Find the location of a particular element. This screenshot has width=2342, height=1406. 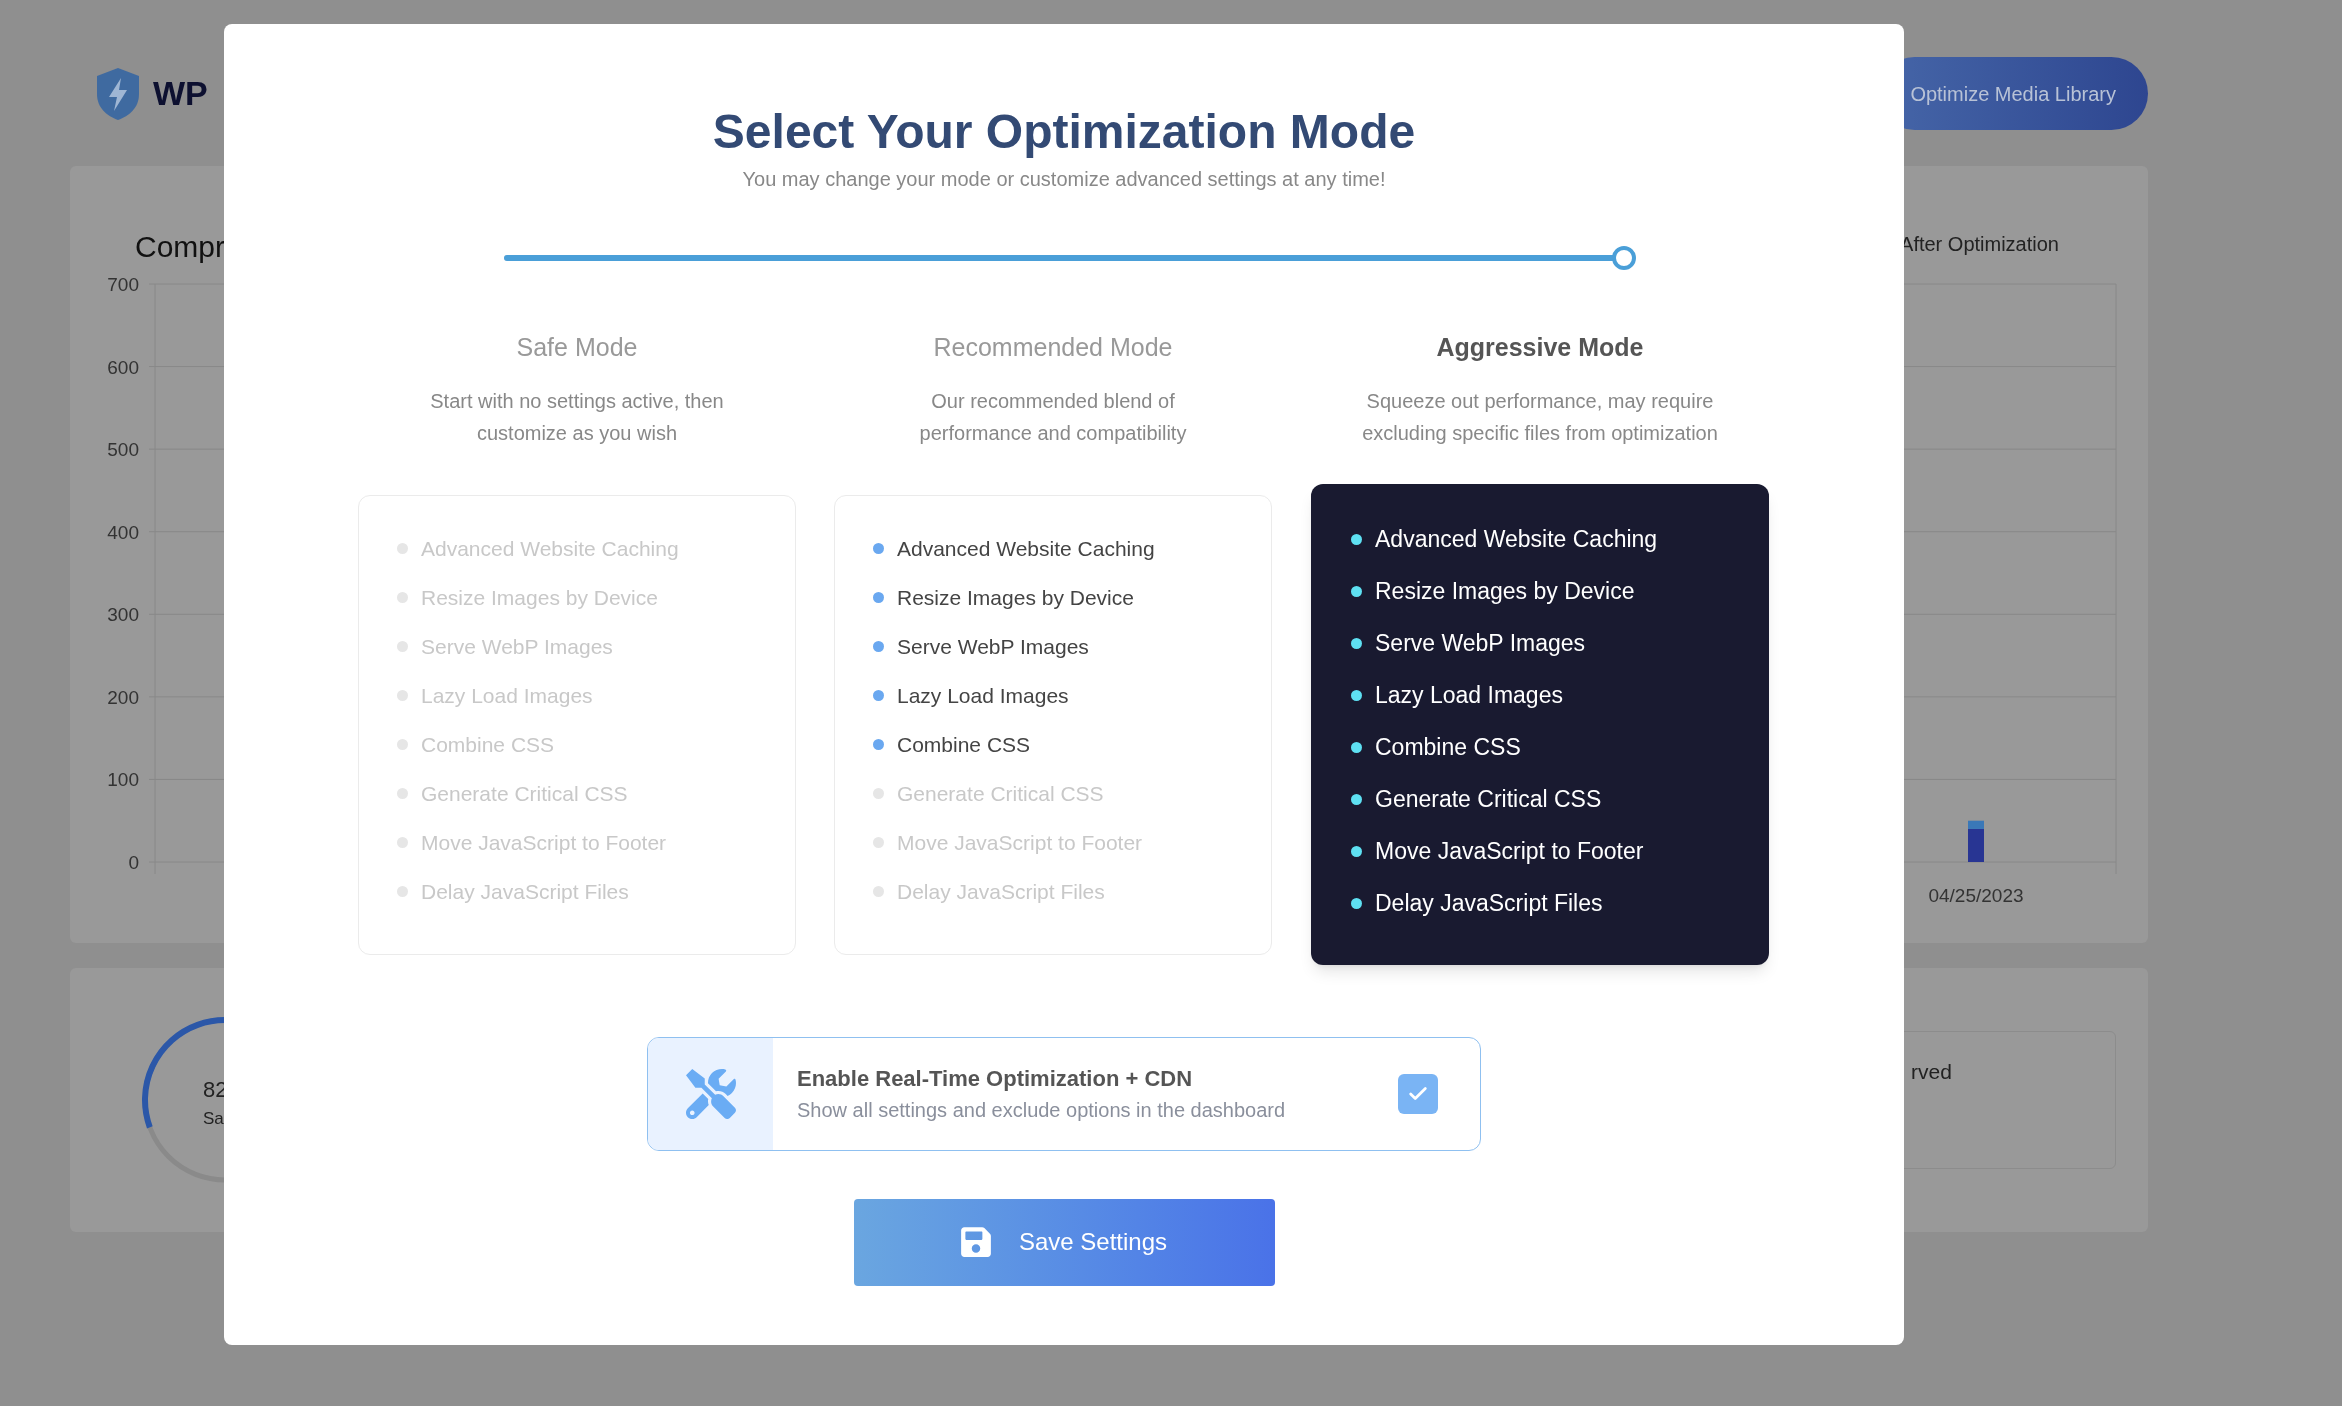

checkbox is located at coordinates (1418, 1093).